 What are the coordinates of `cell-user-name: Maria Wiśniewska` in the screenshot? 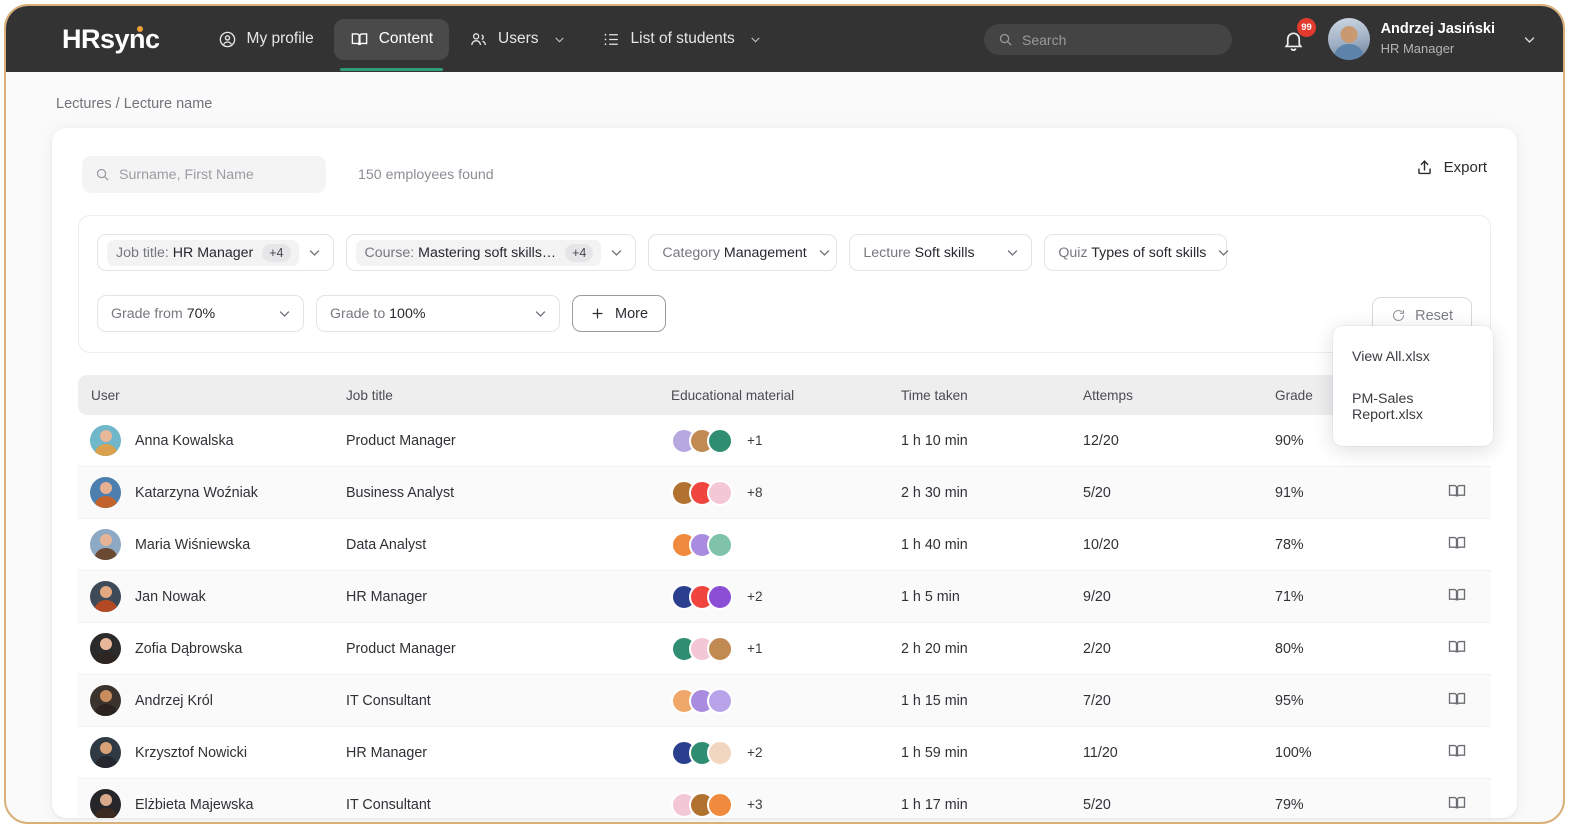 It's located at (193, 544).